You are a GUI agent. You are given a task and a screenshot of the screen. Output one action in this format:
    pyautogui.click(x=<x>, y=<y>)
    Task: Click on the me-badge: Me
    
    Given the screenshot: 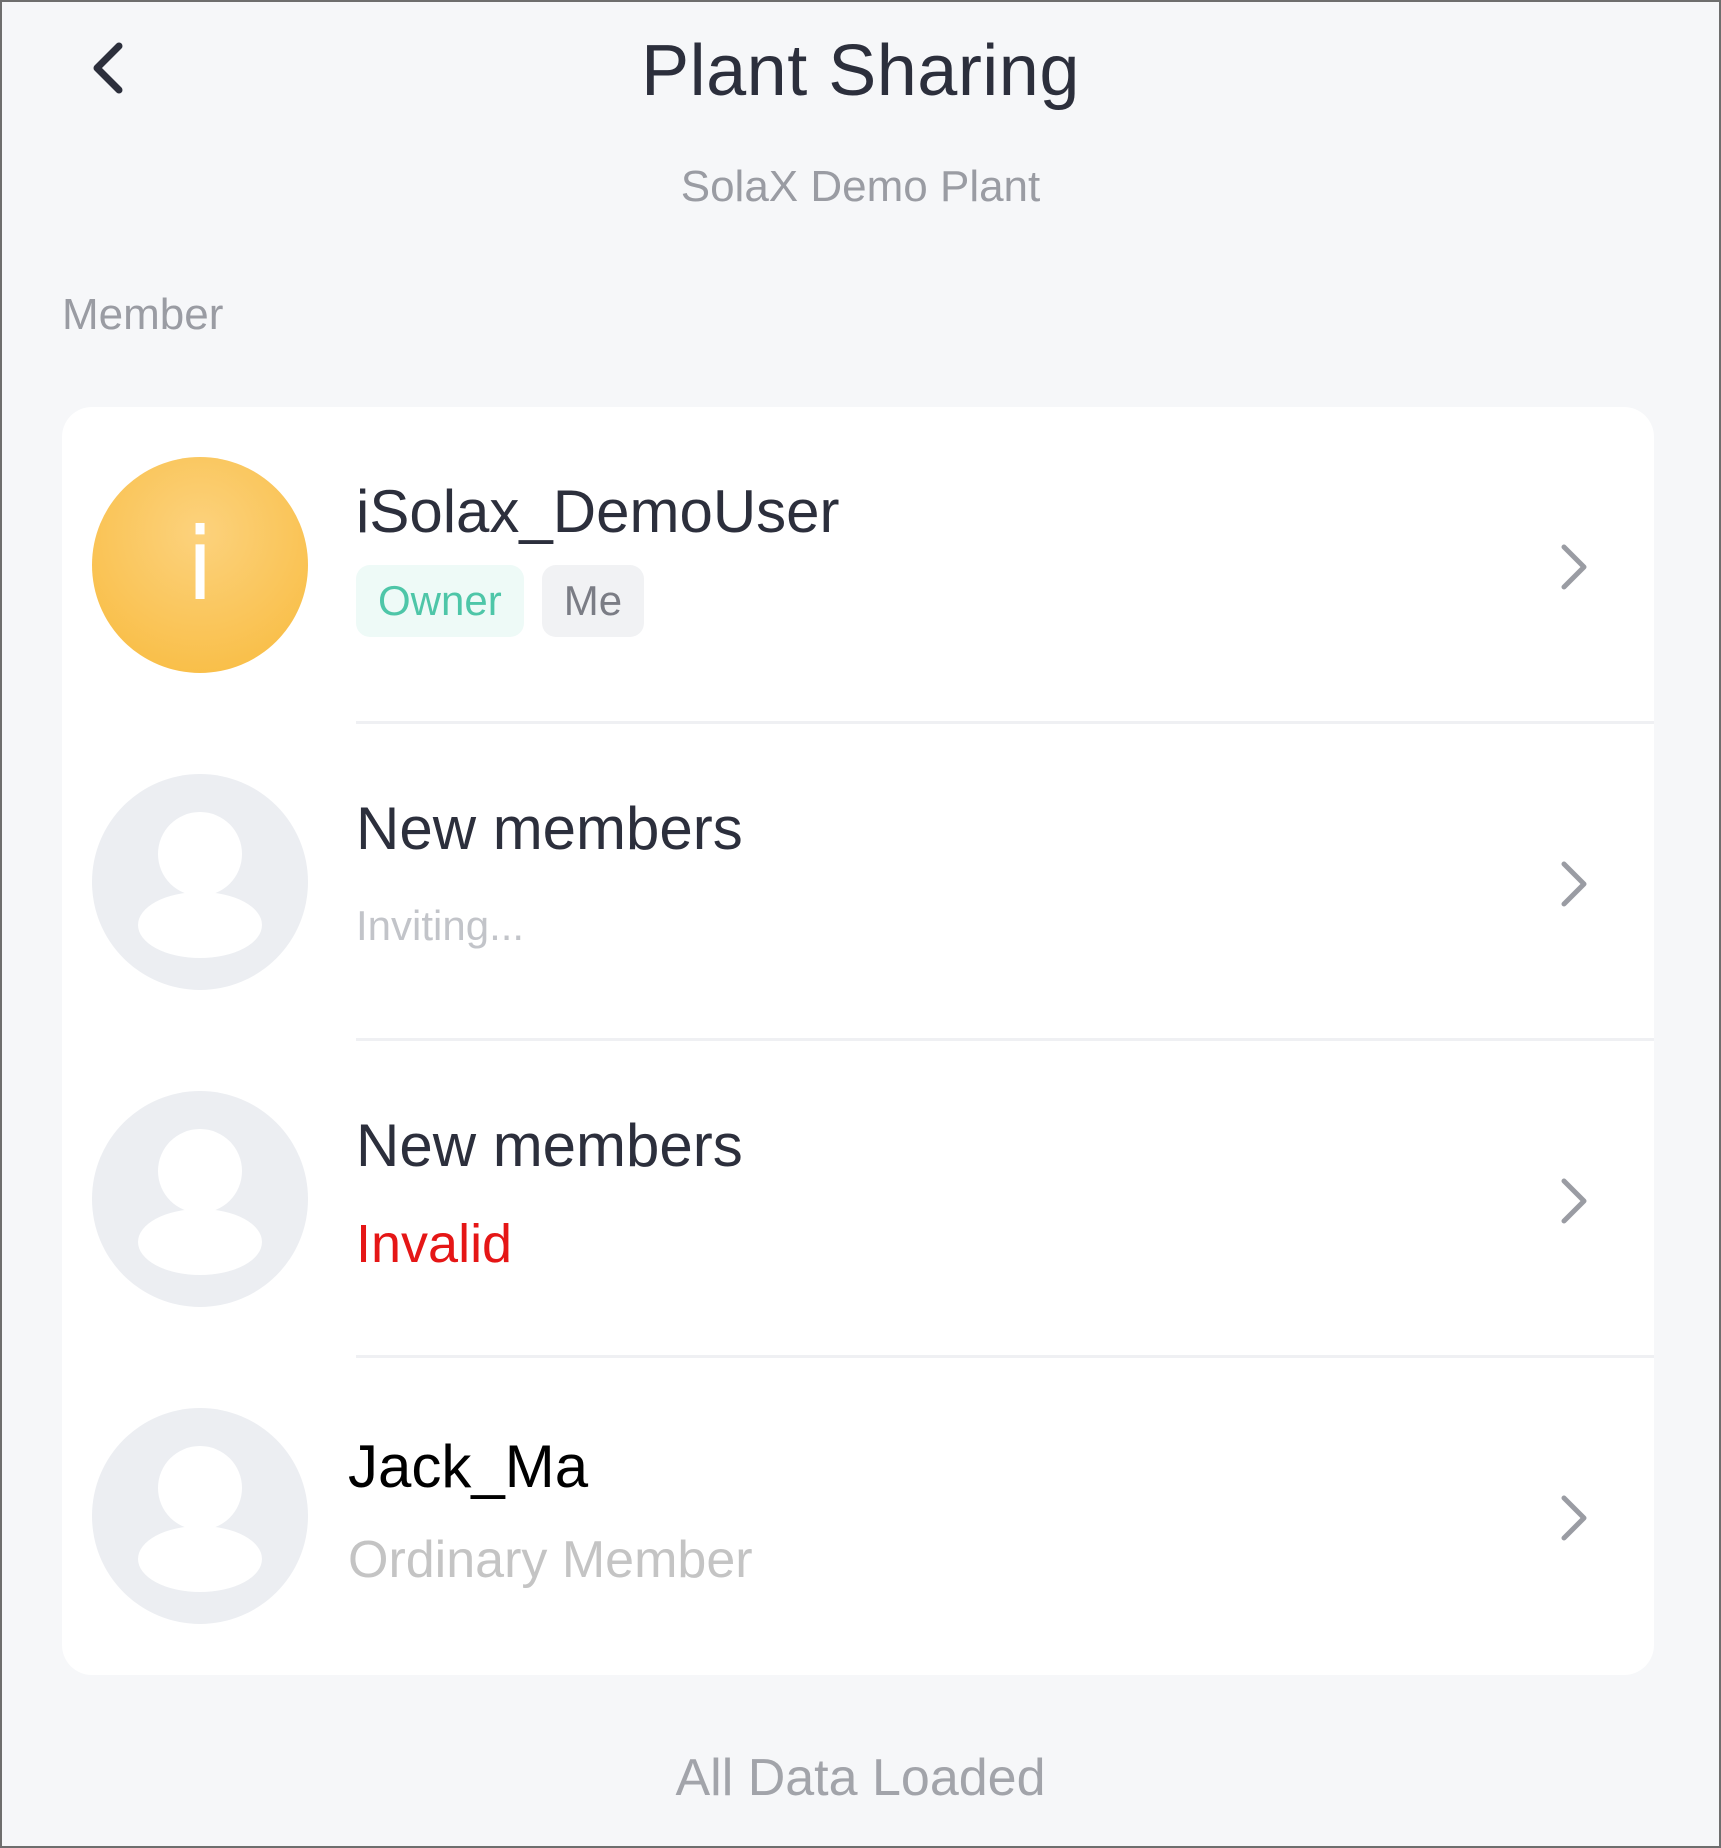 What is the action you would take?
    pyautogui.click(x=593, y=601)
    